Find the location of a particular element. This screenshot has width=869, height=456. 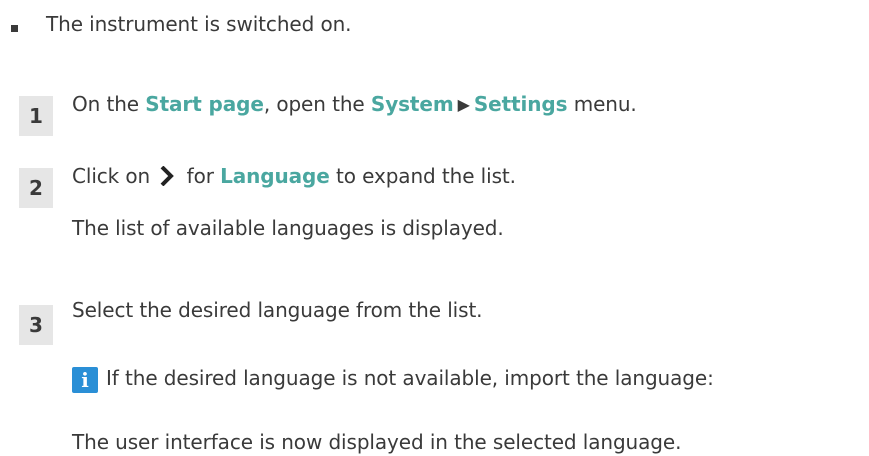

info-icon: i is located at coordinates (85, 380).